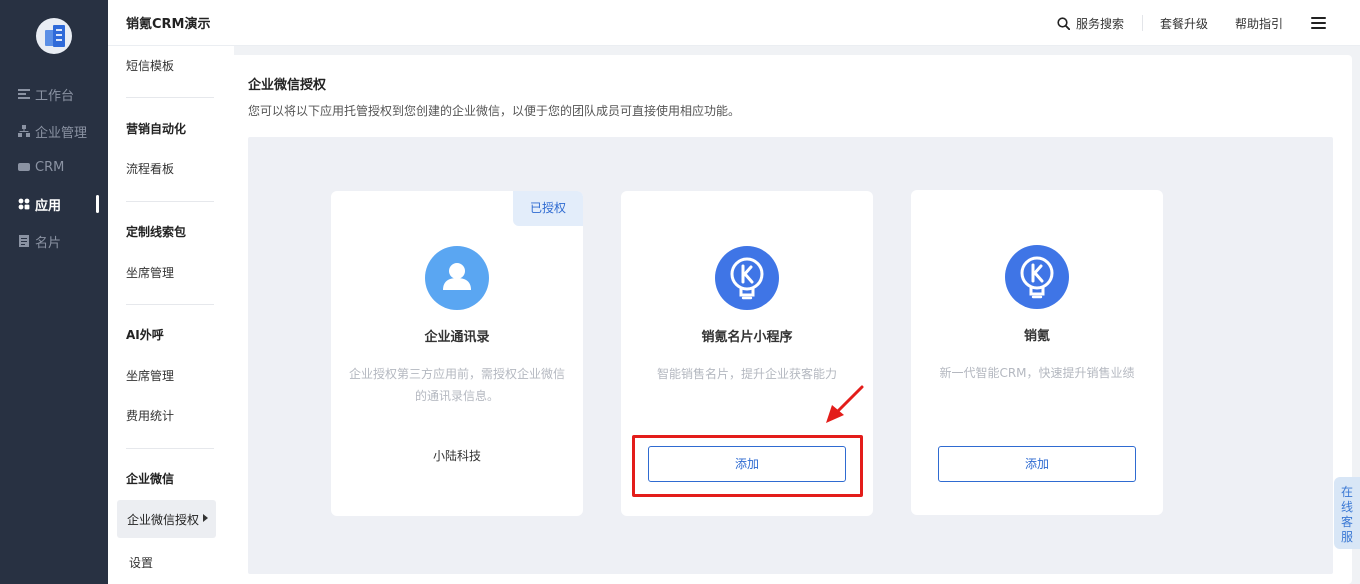  Describe the element at coordinates (141, 562) in the screenshot. I see `submenu-item-settings: 设置` at that location.